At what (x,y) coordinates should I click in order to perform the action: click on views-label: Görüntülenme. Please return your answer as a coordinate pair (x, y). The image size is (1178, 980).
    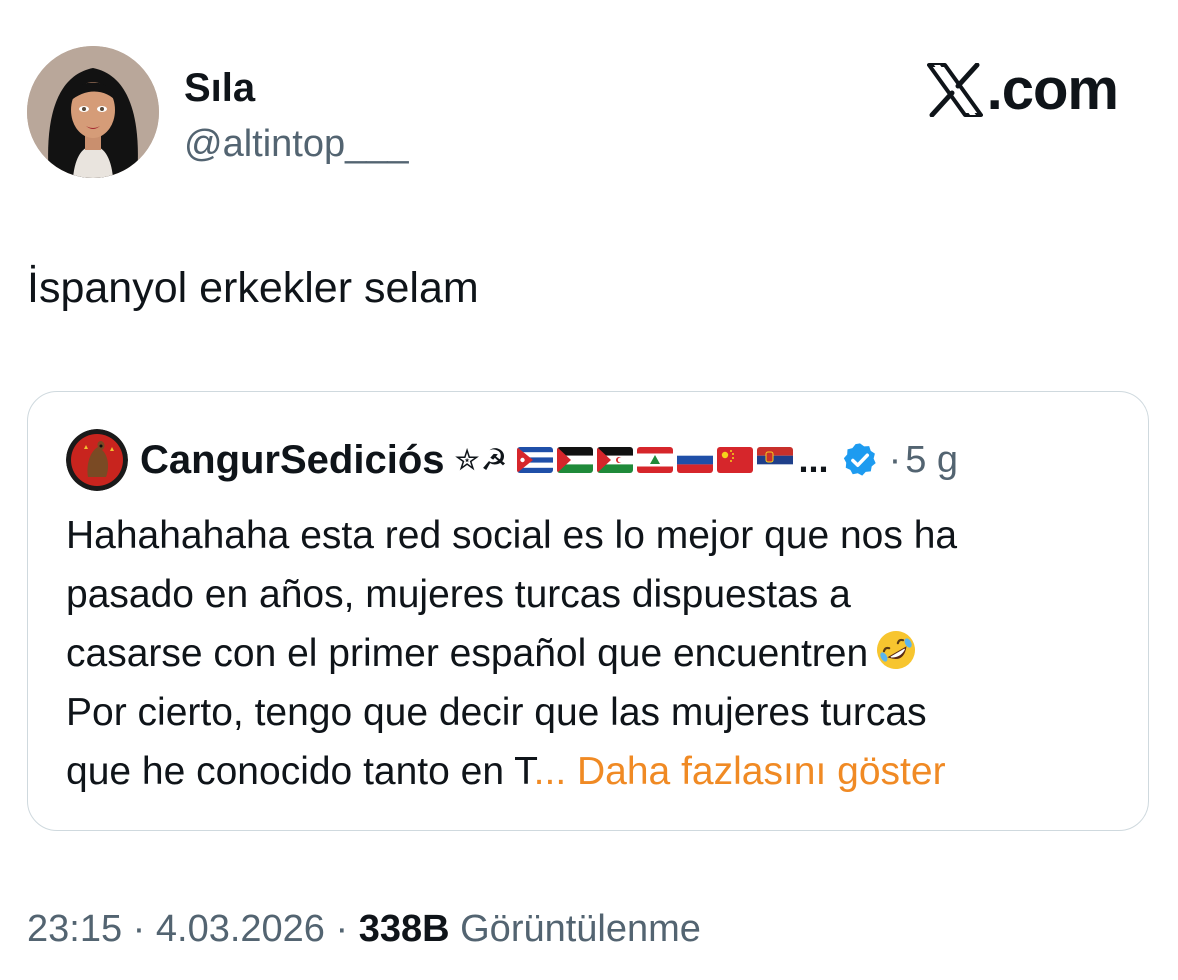
    Looking at the image, I should click on (580, 929).